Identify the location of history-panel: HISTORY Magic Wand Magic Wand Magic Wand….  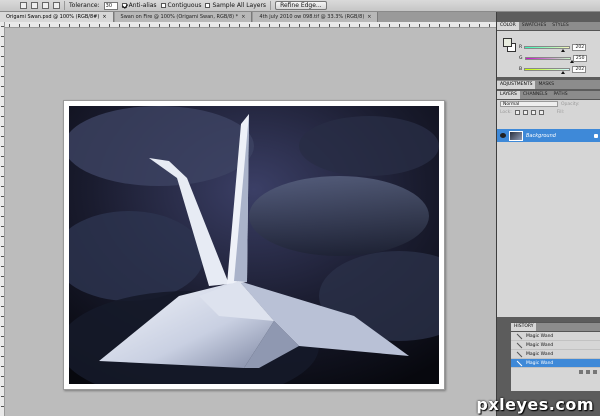
(555, 356).